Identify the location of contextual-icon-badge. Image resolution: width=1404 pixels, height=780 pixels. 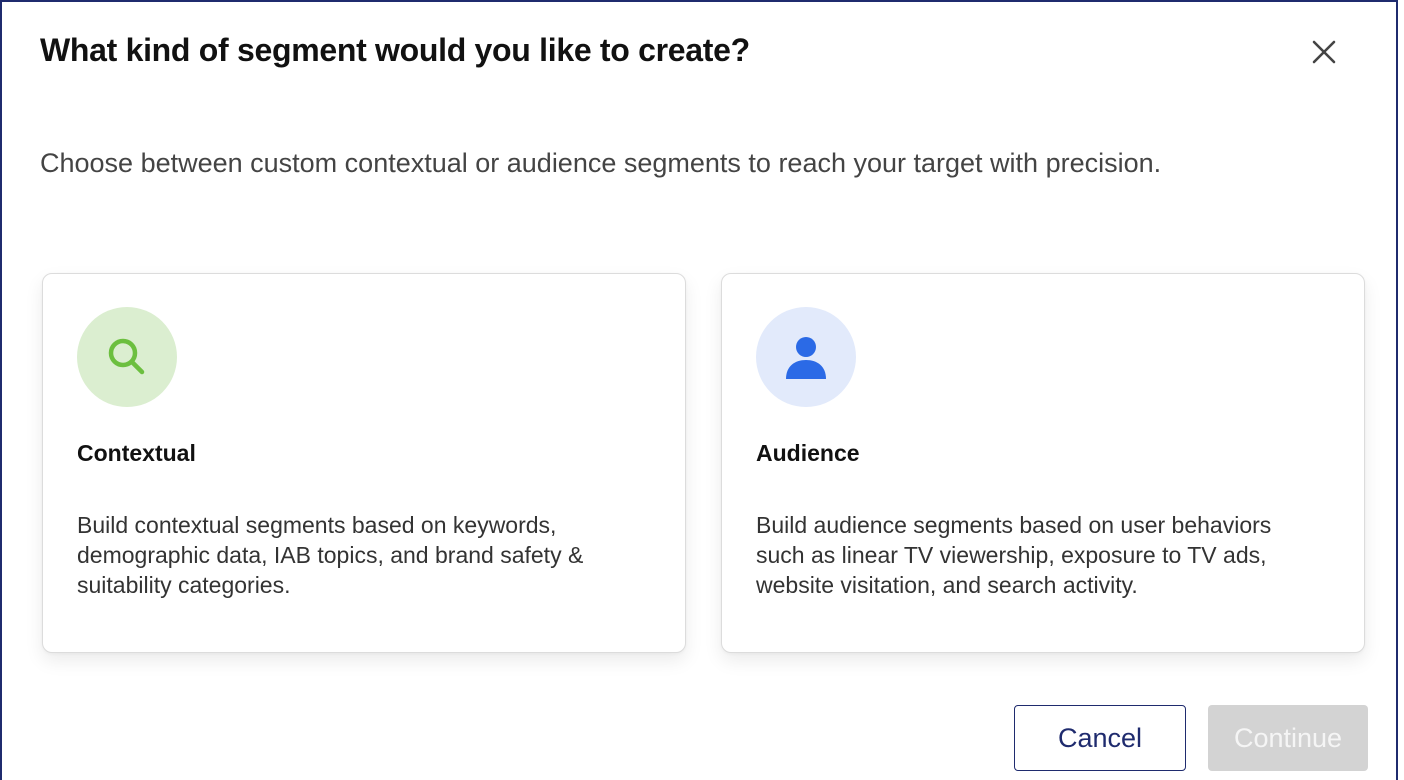
(127, 357).